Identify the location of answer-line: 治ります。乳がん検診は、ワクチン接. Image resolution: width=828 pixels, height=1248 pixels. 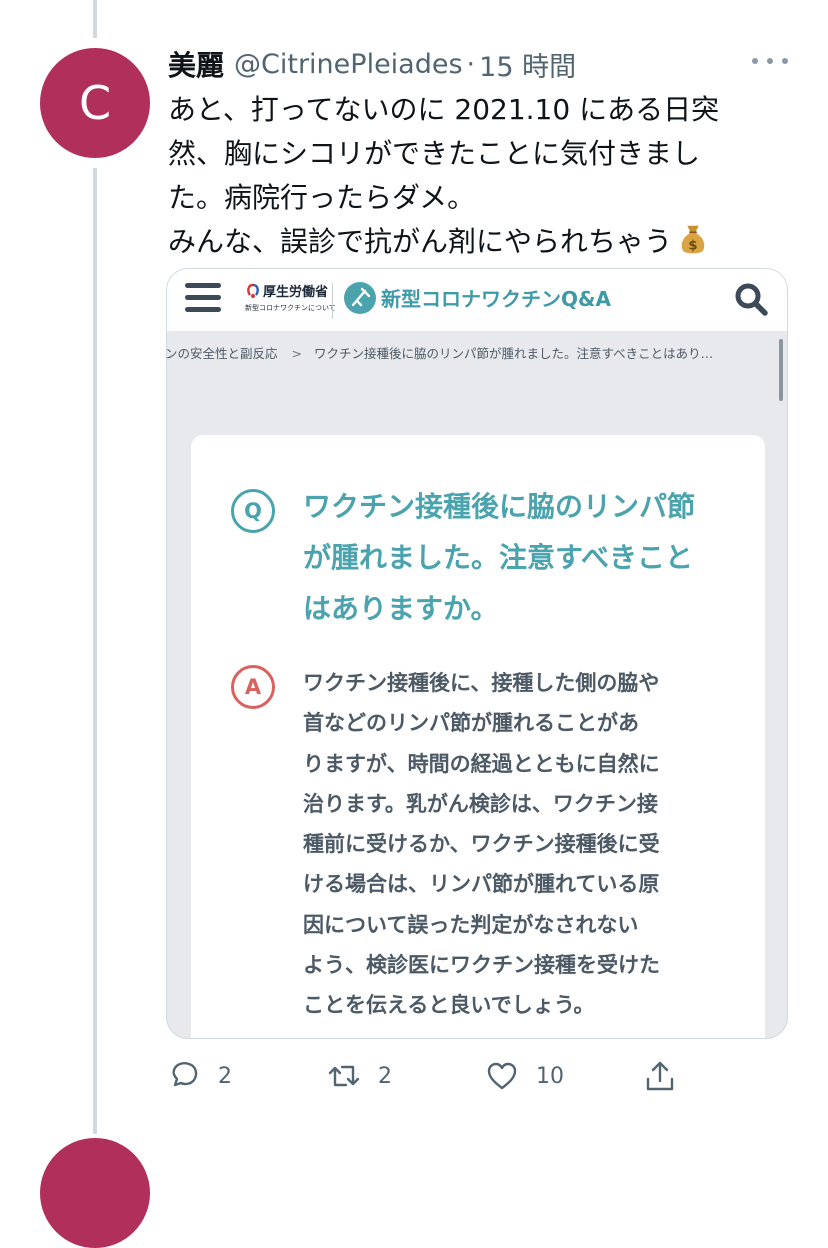
(480, 803).